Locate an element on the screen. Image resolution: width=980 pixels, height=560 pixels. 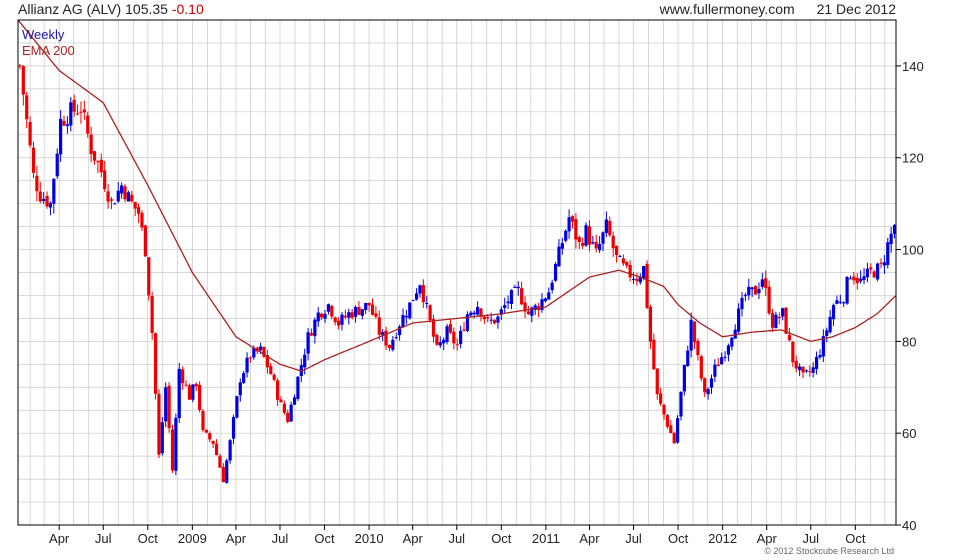
x-tick-label: 2012 is located at coordinates (722, 538).